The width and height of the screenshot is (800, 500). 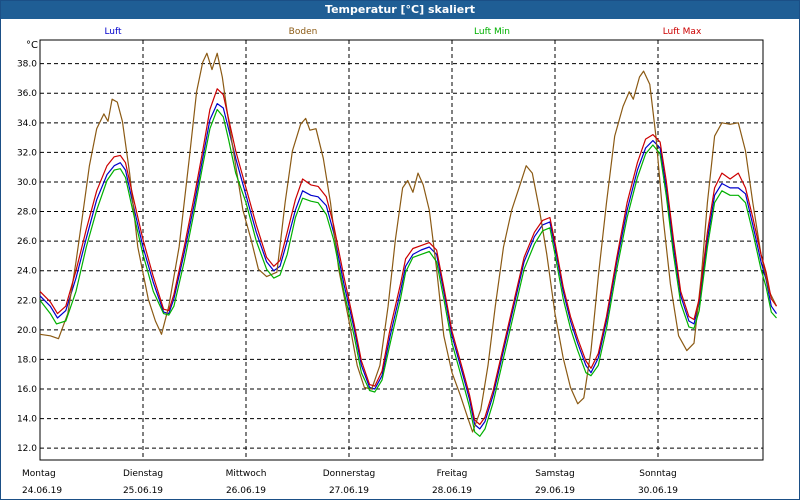 I want to click on legend-luft-min: Luft Min, so click(x=492, y=32).